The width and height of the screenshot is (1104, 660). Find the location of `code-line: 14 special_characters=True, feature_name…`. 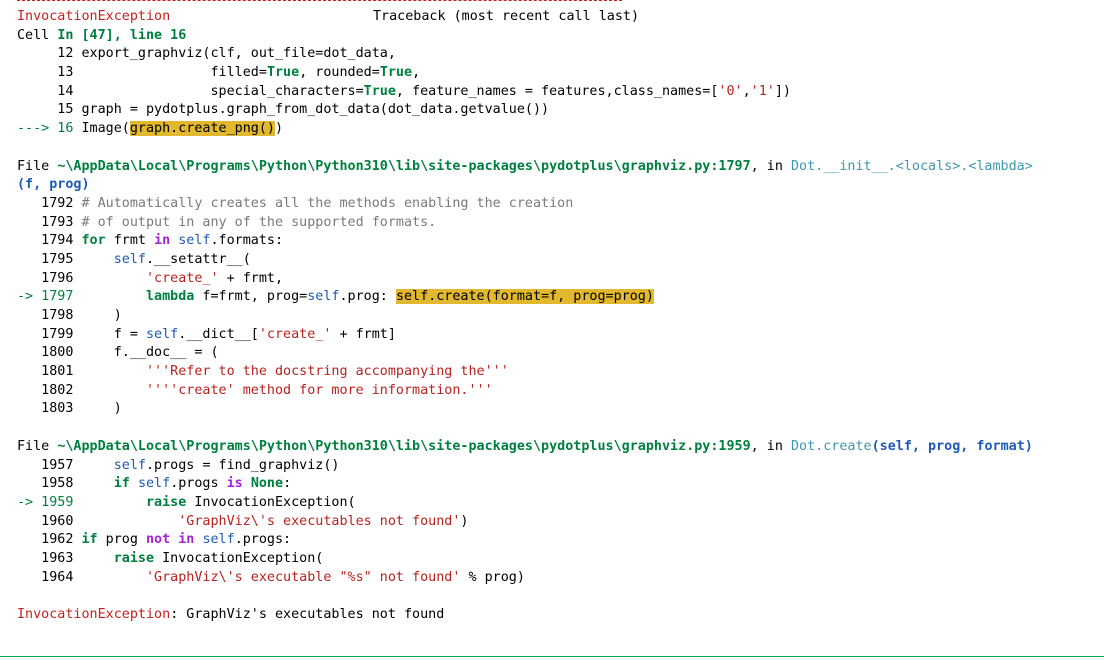

code-line: 14 special_characters=True, feature_name… is located at coordinates (560, 92).